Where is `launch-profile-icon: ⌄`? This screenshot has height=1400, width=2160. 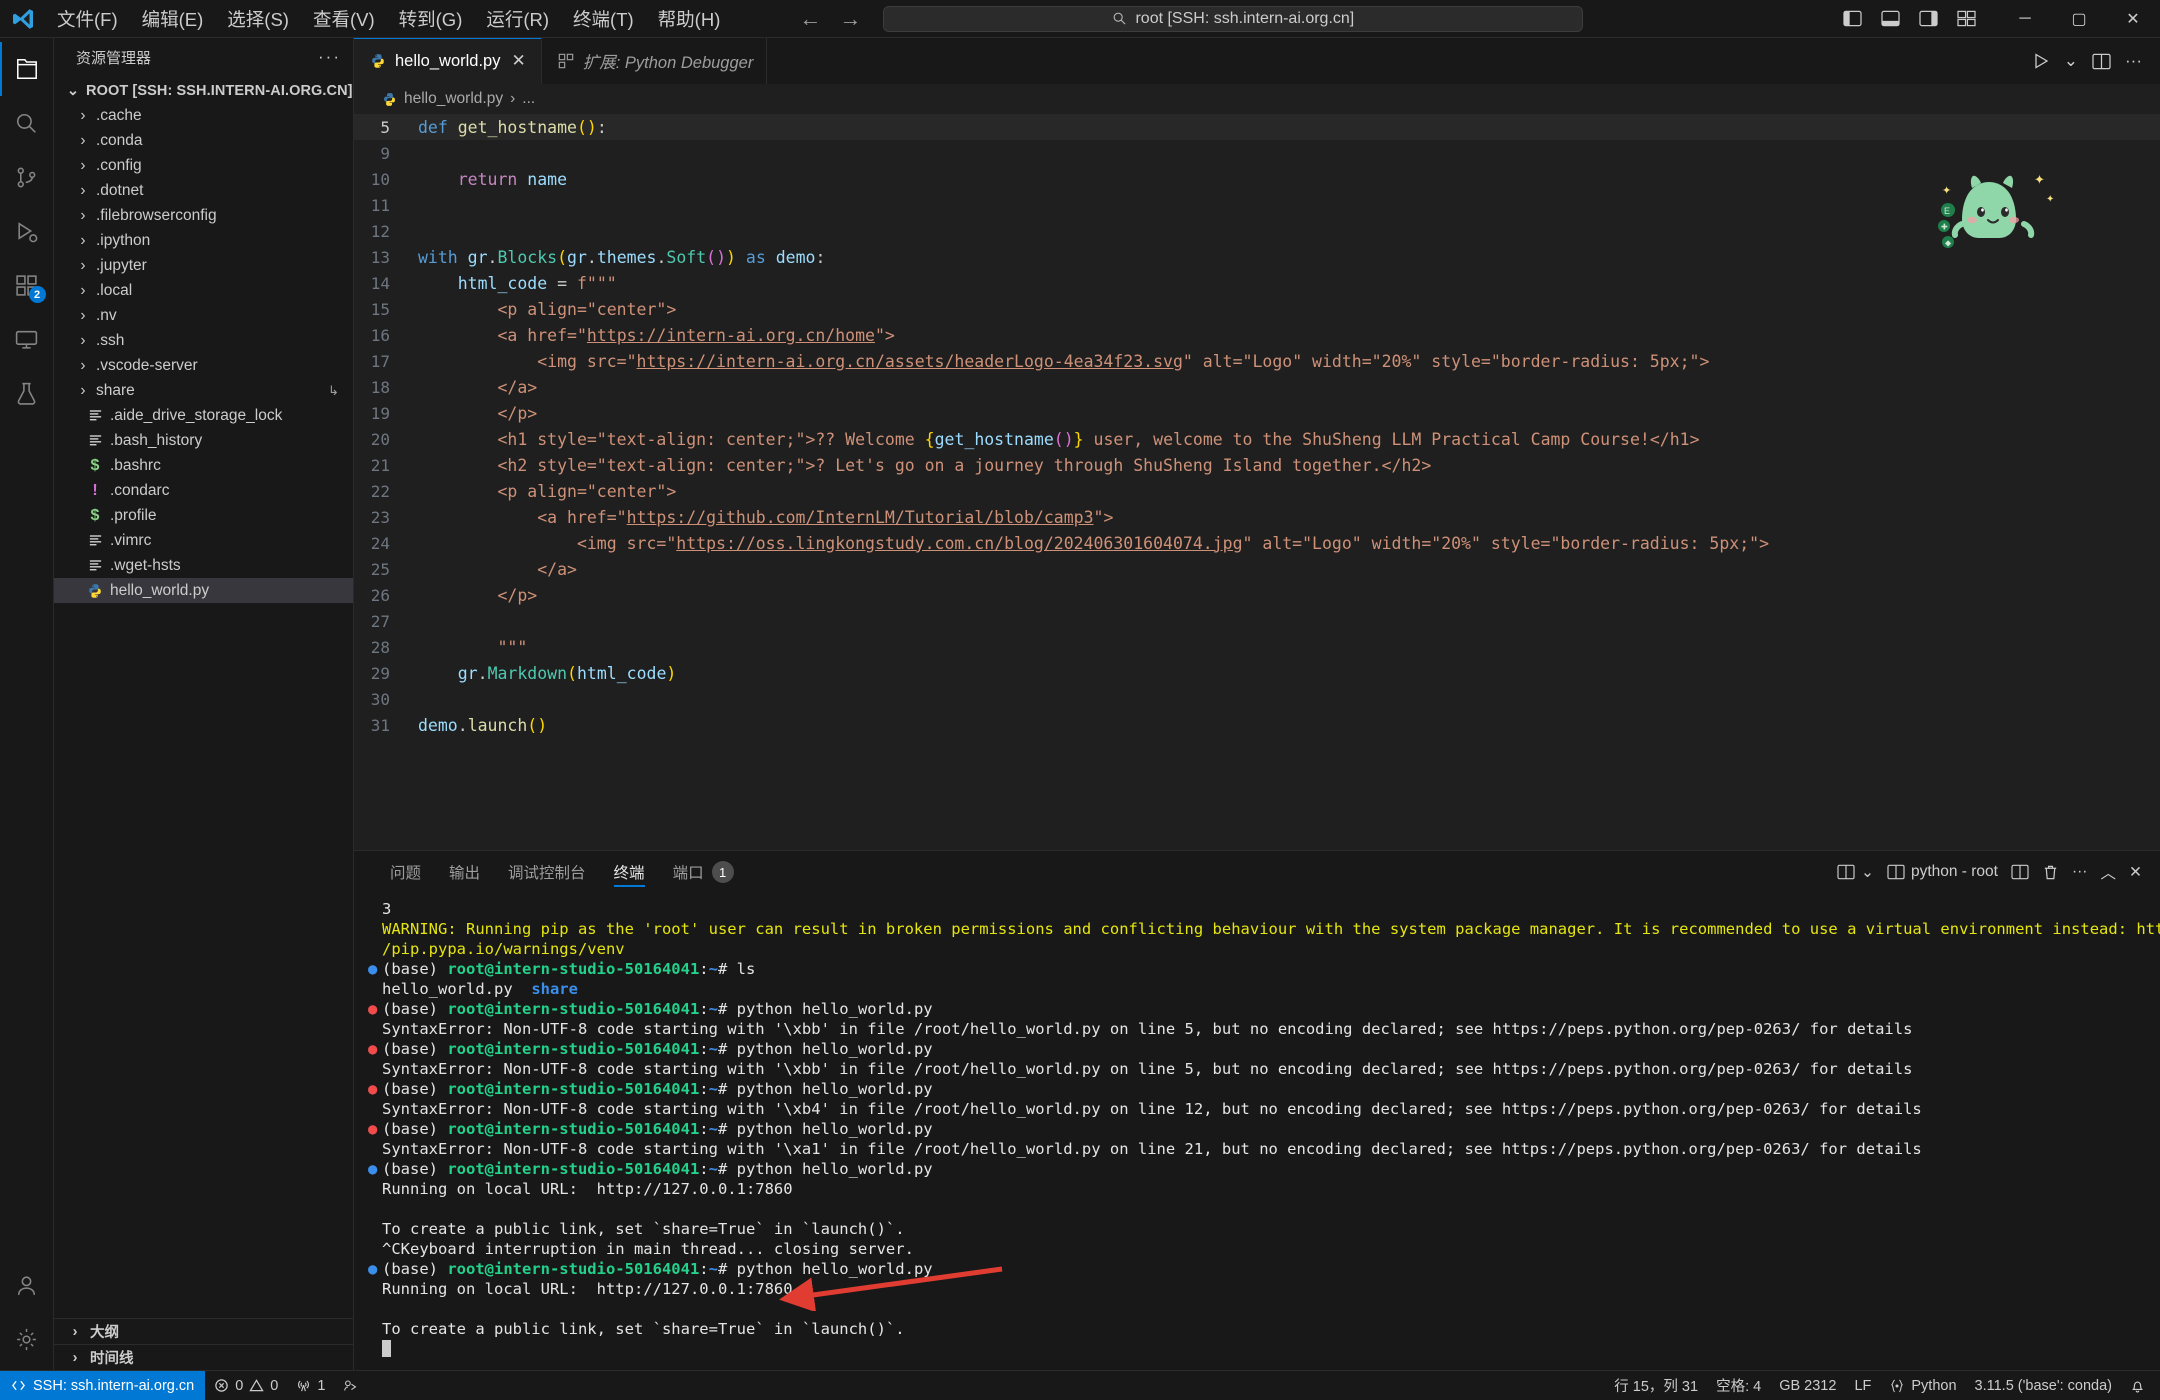
launch-profile-icon: ⌄ is located at coordinates (1855, 872).